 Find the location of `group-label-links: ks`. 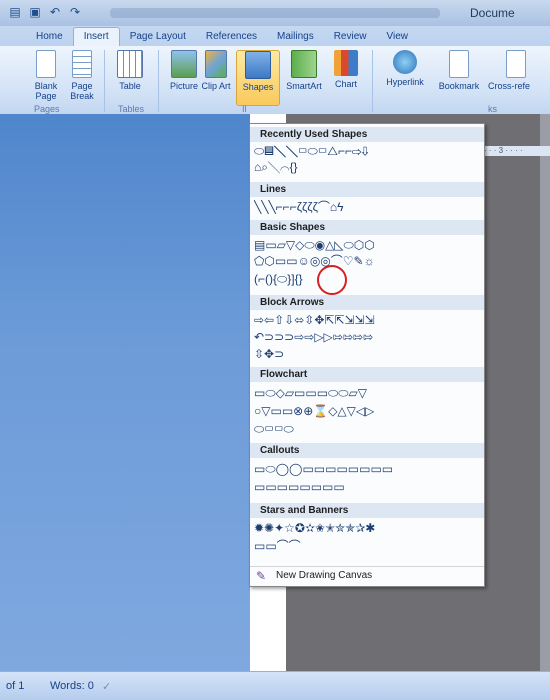

group-label-links: ks is located at coordinates (492, 109).